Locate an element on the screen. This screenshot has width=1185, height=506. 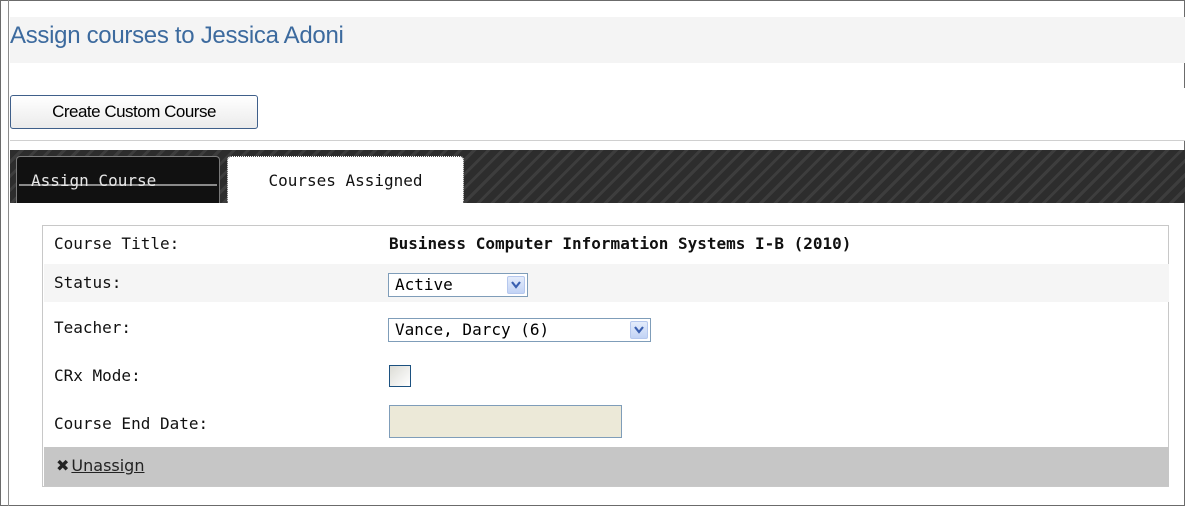
tab-label: Courses Assigned is located at coordinates (345, 180).